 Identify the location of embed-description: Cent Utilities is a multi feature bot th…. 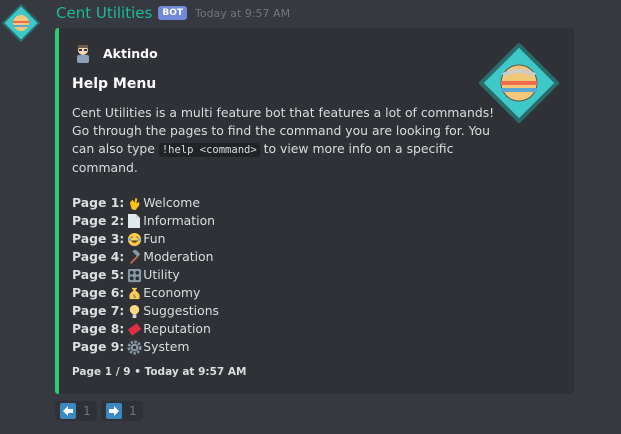
(283, 140).